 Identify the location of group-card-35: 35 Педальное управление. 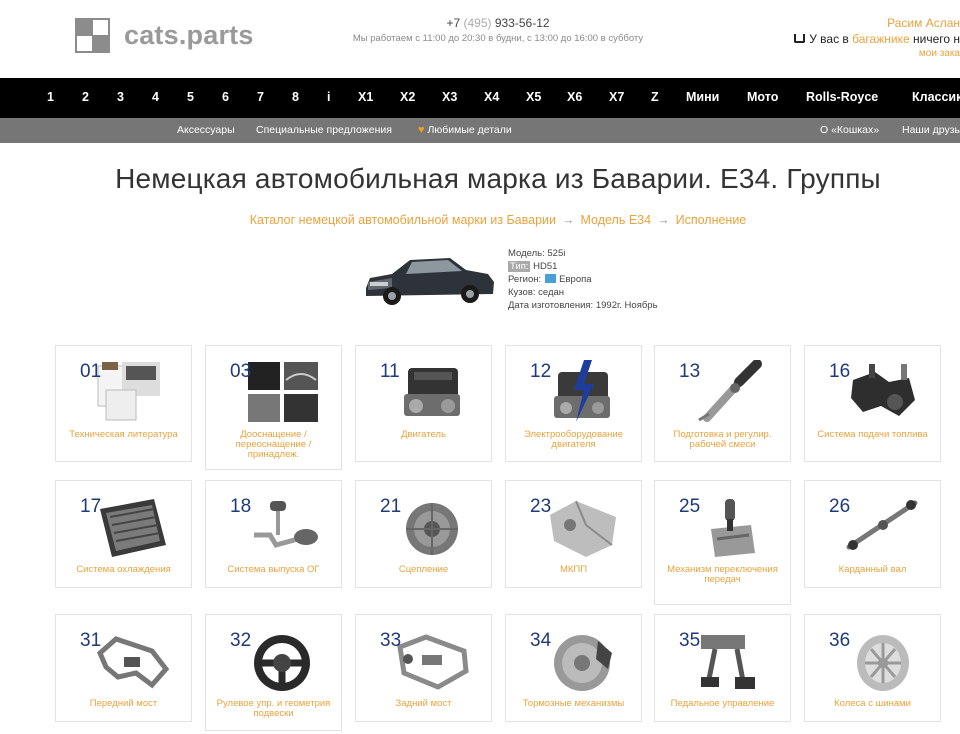
(722, 668).